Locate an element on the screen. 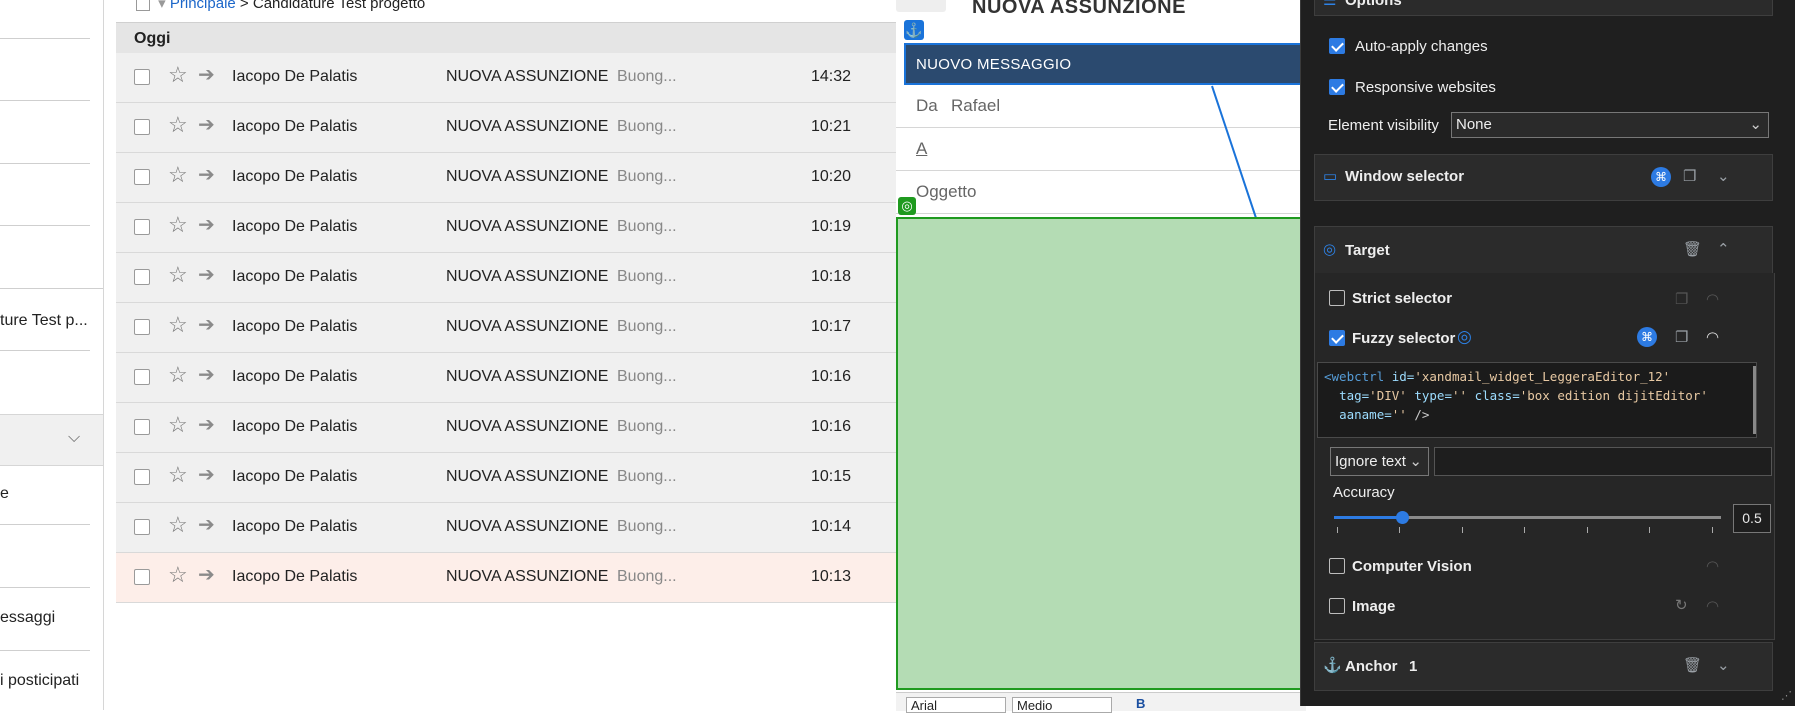  resize-grip-icon: ⋰ is located at coordinates (1786, 696).